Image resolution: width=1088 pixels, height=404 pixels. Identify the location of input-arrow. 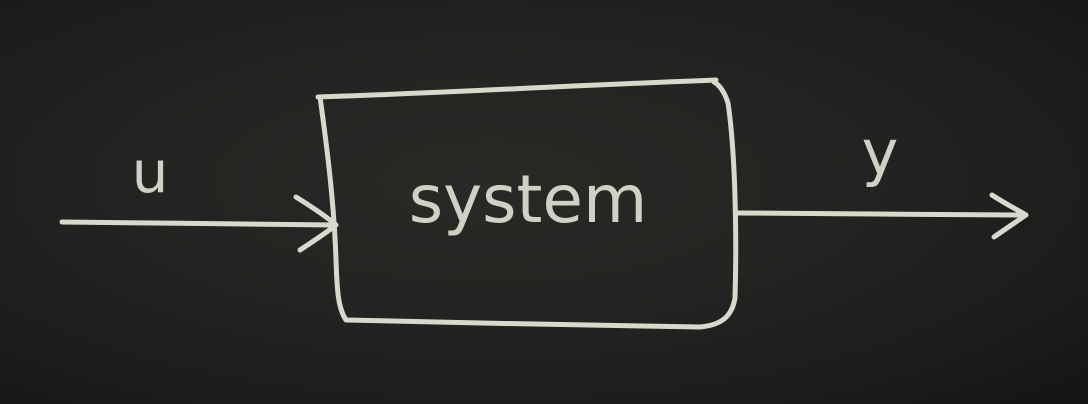
(198, 223).